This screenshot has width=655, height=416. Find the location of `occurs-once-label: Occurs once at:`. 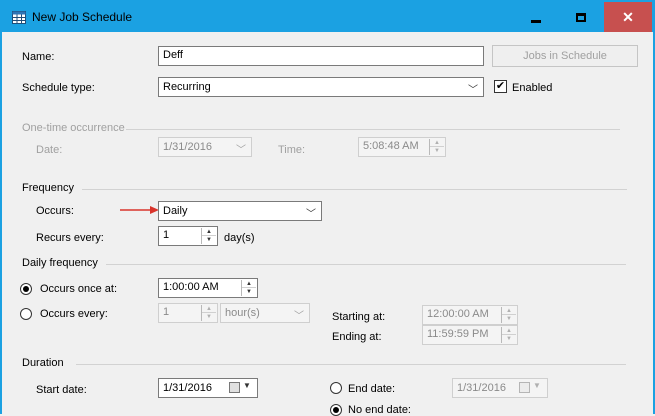

occurs-once-label: Occurs once at: is located at coordinates (79, 289).